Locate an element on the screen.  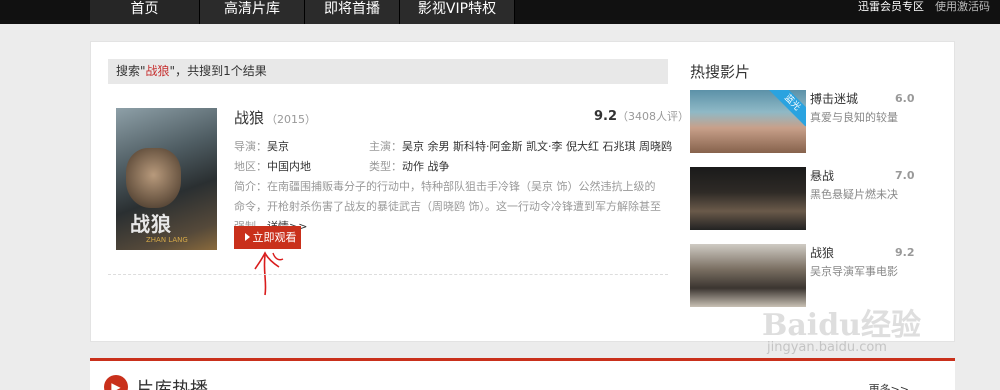
movie-title: 战狼 （2015） is located at coordinates (275, 117).